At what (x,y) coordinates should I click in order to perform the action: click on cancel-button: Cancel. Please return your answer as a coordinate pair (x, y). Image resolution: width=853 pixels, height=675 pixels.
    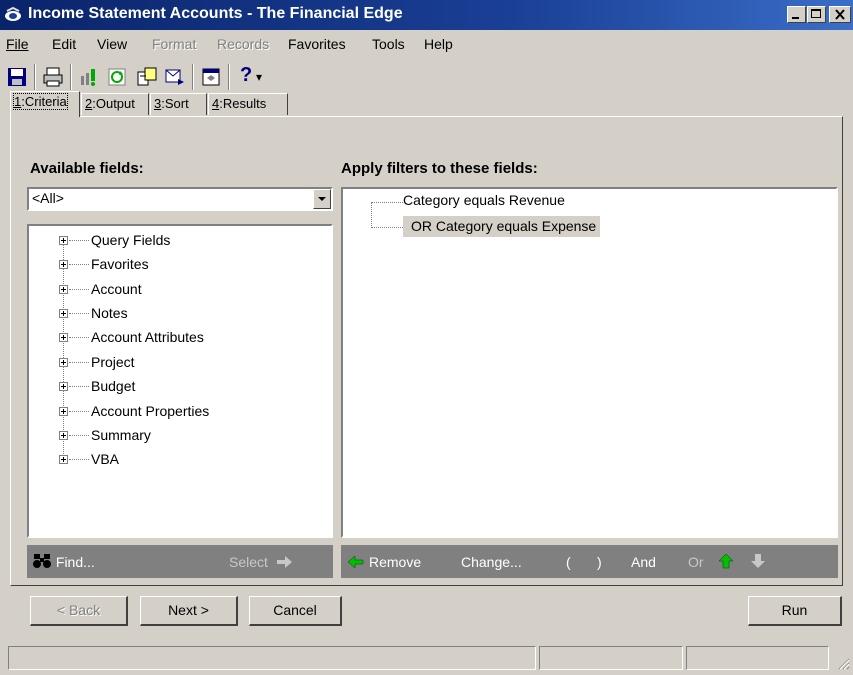
    Looking at the image, I should click on (295, 611).